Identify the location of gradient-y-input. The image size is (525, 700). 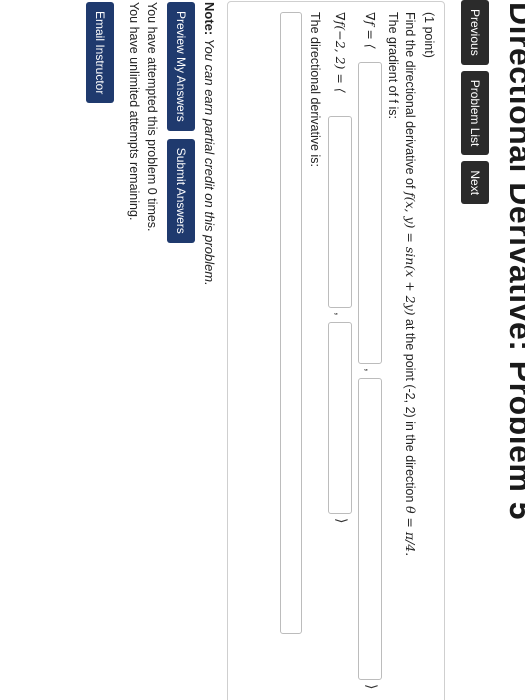
(370, 529).